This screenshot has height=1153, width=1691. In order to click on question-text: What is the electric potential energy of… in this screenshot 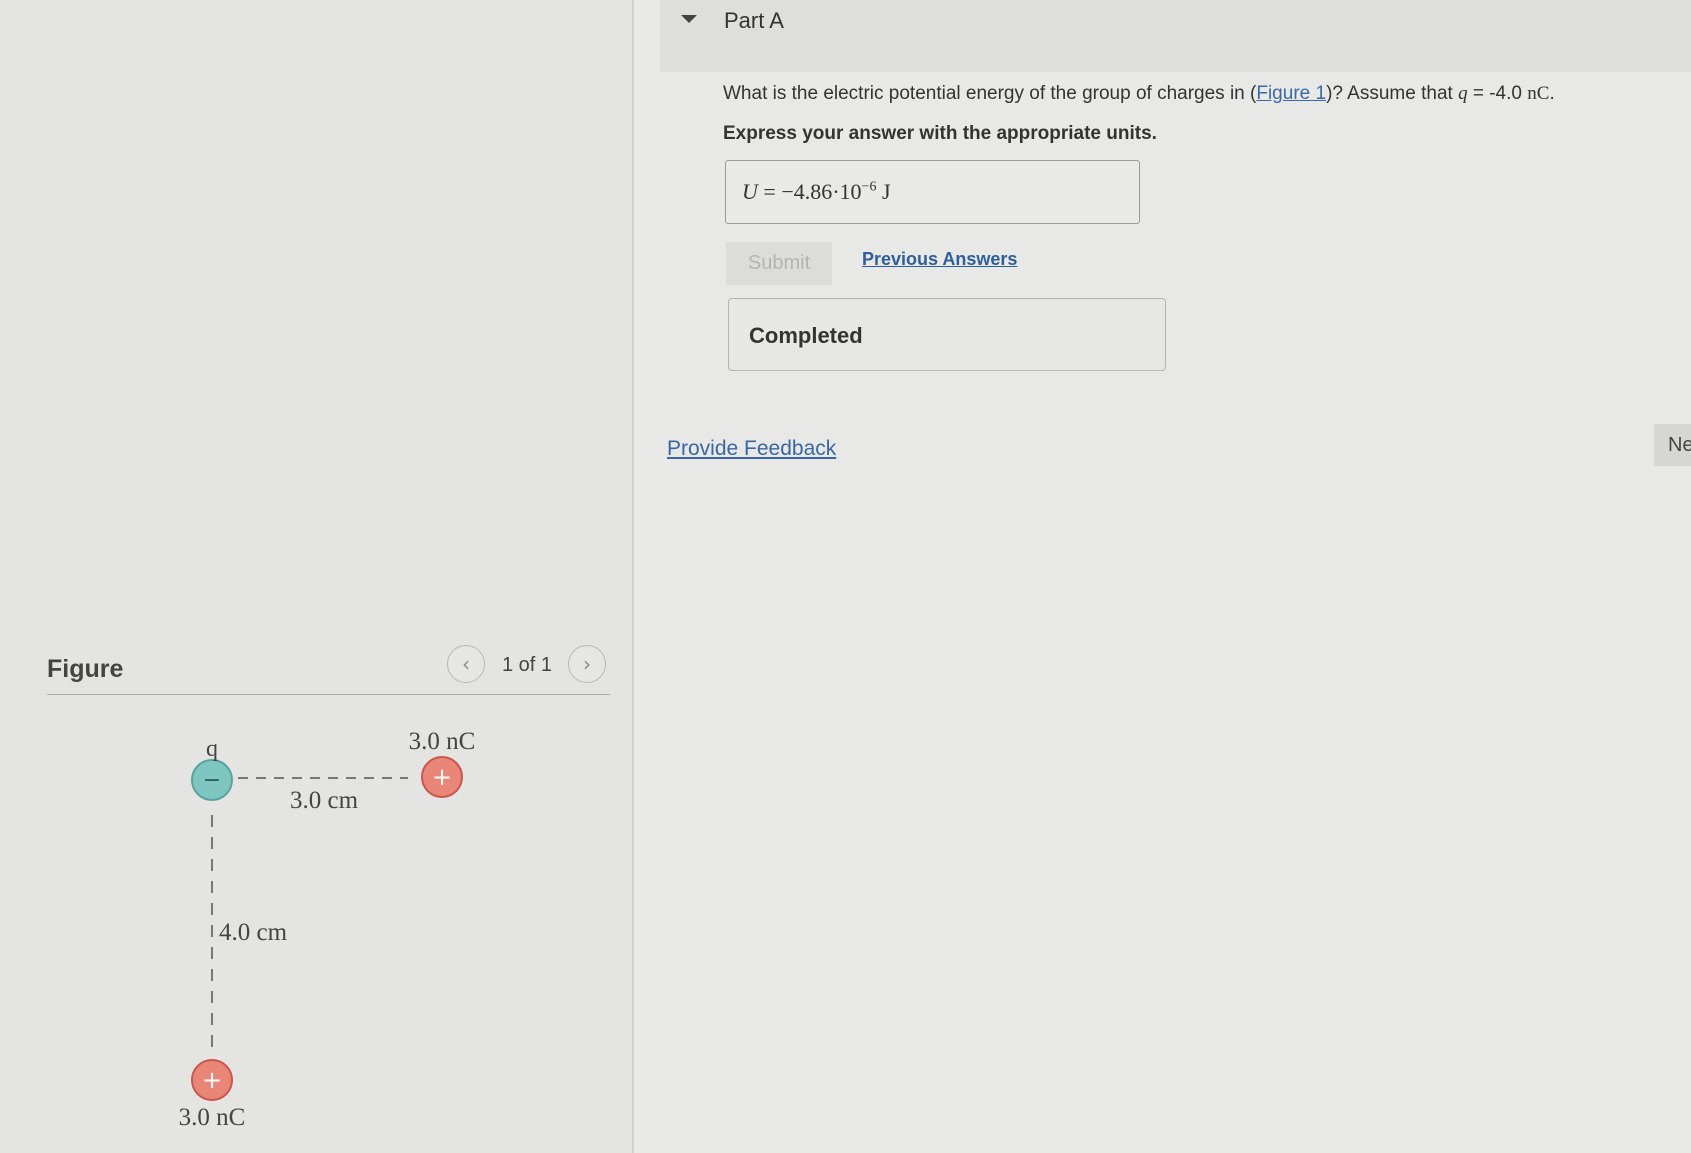, I will do `click(1139, 94)`.